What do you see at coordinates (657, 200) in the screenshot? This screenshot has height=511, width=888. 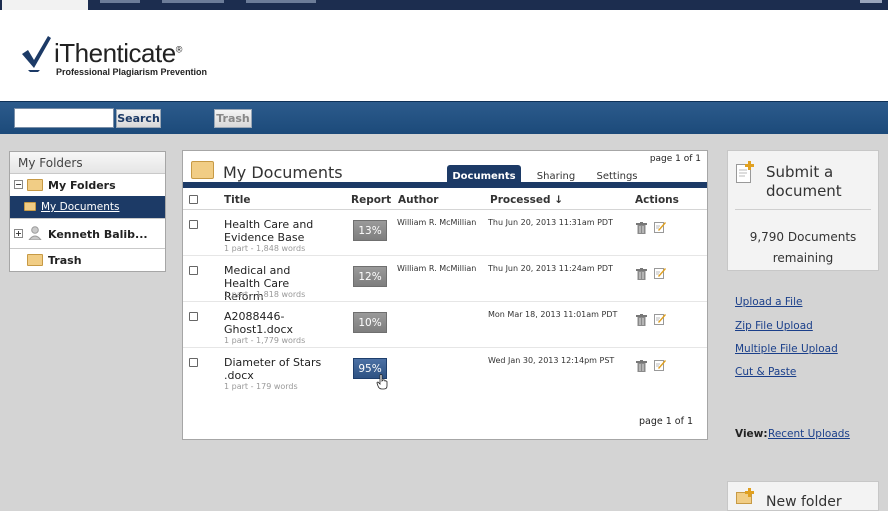 I see `column-actions: Actions` at bounding box center [657, 200].